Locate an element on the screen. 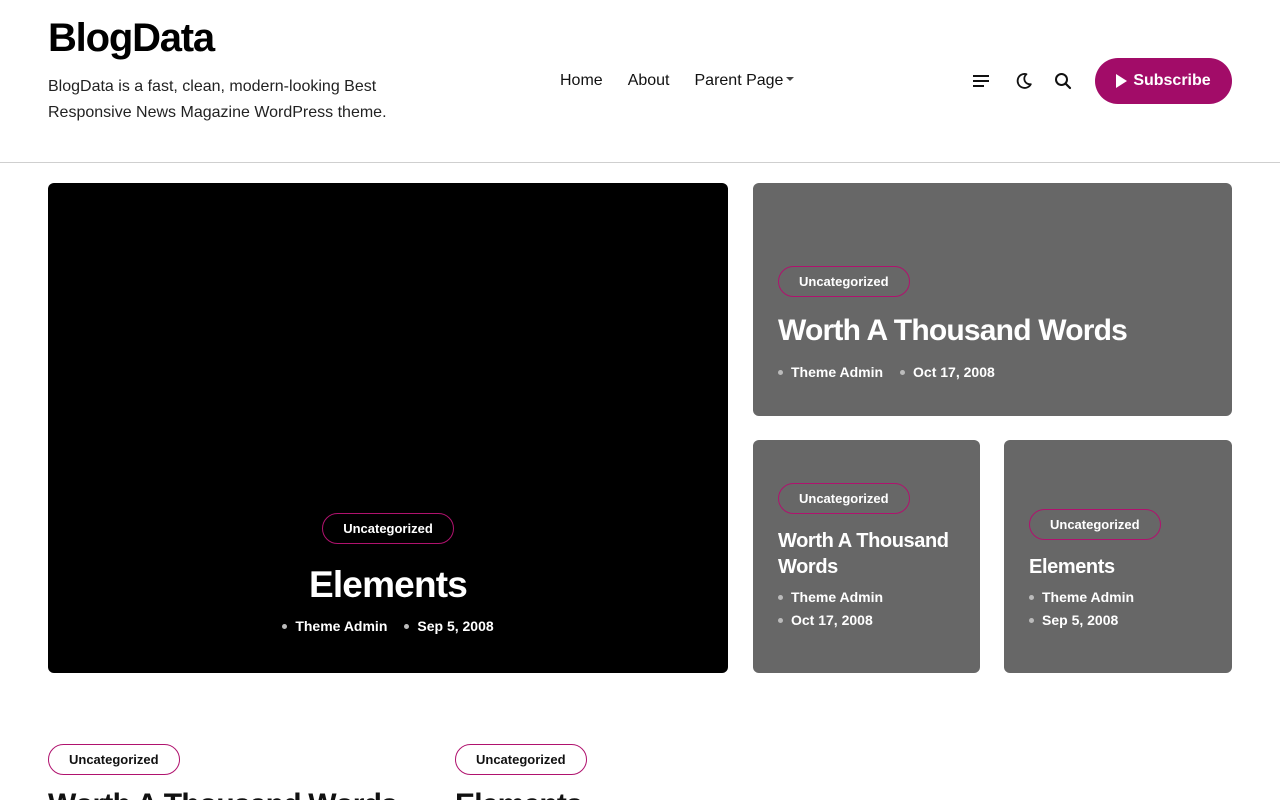  site-title: BlogData is located at coordinates (131, 38).